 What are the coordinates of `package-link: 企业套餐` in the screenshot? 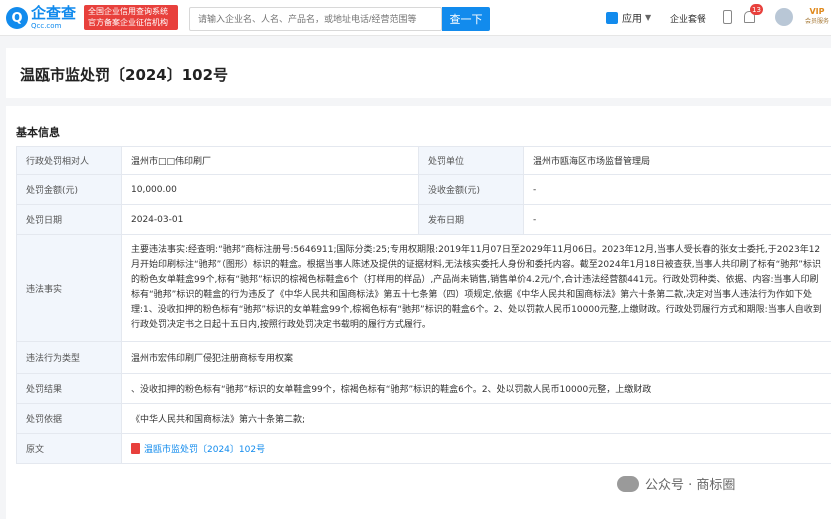 It's located at (688, 18).